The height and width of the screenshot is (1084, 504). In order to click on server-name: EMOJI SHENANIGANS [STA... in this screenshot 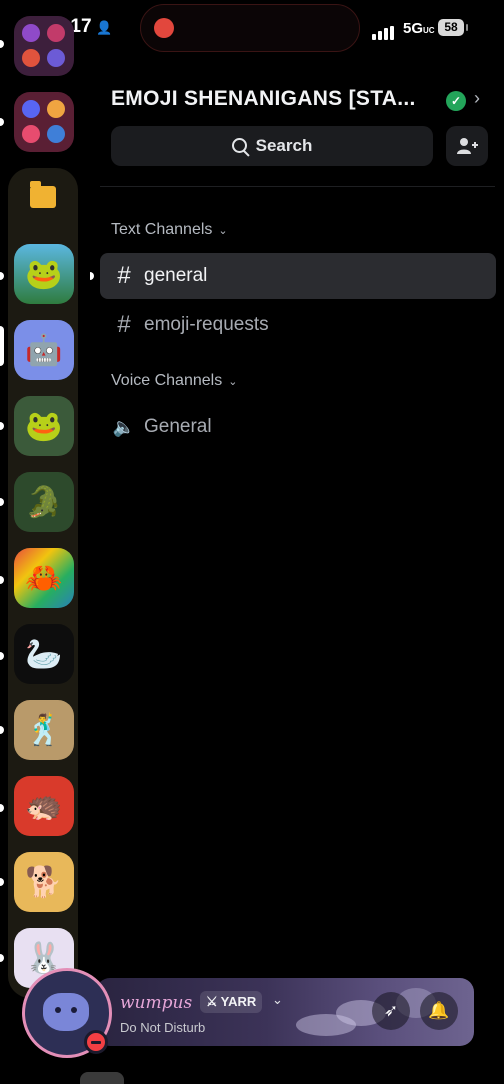, I will do `click(263, 99)`.